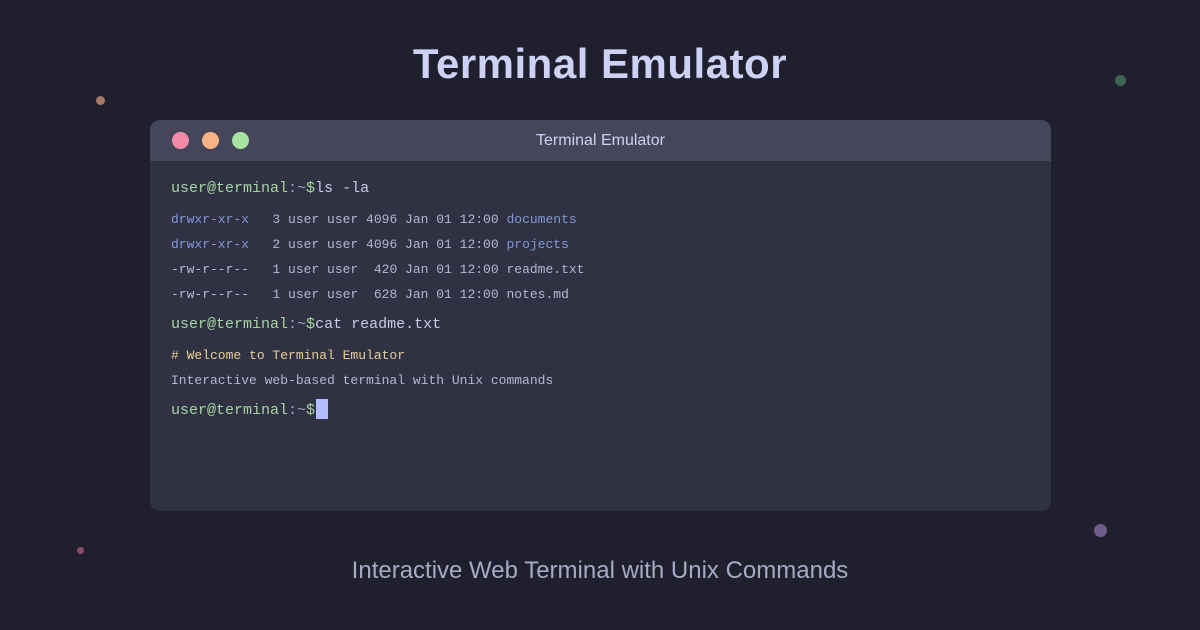  What do you see at coordinates (600, 63) in the screenshot?
I see `page-title: Terminal Emulator` at bounding box center [600, 63].